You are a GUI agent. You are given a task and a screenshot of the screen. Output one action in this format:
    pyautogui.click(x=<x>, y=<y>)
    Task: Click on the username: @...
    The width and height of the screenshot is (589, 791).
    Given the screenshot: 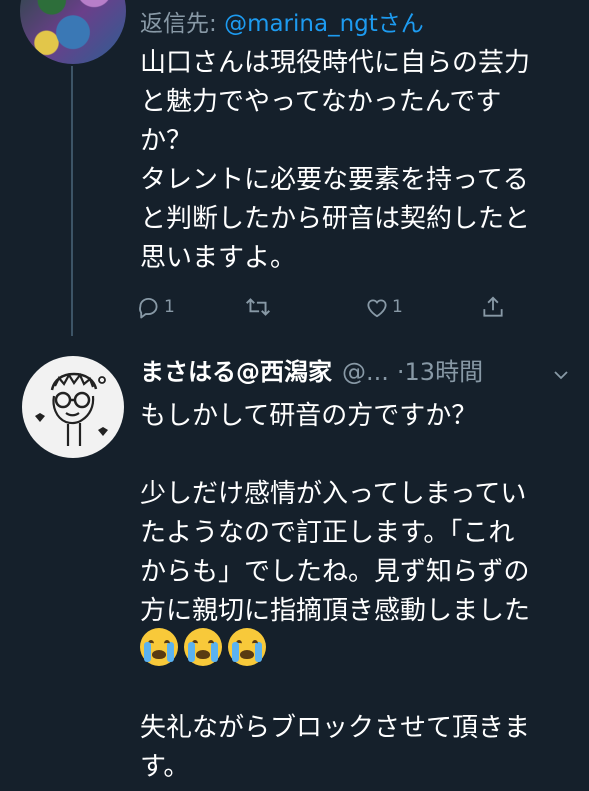 What is the action you would take?
    pyautogui.click(x=365, y=372)
    